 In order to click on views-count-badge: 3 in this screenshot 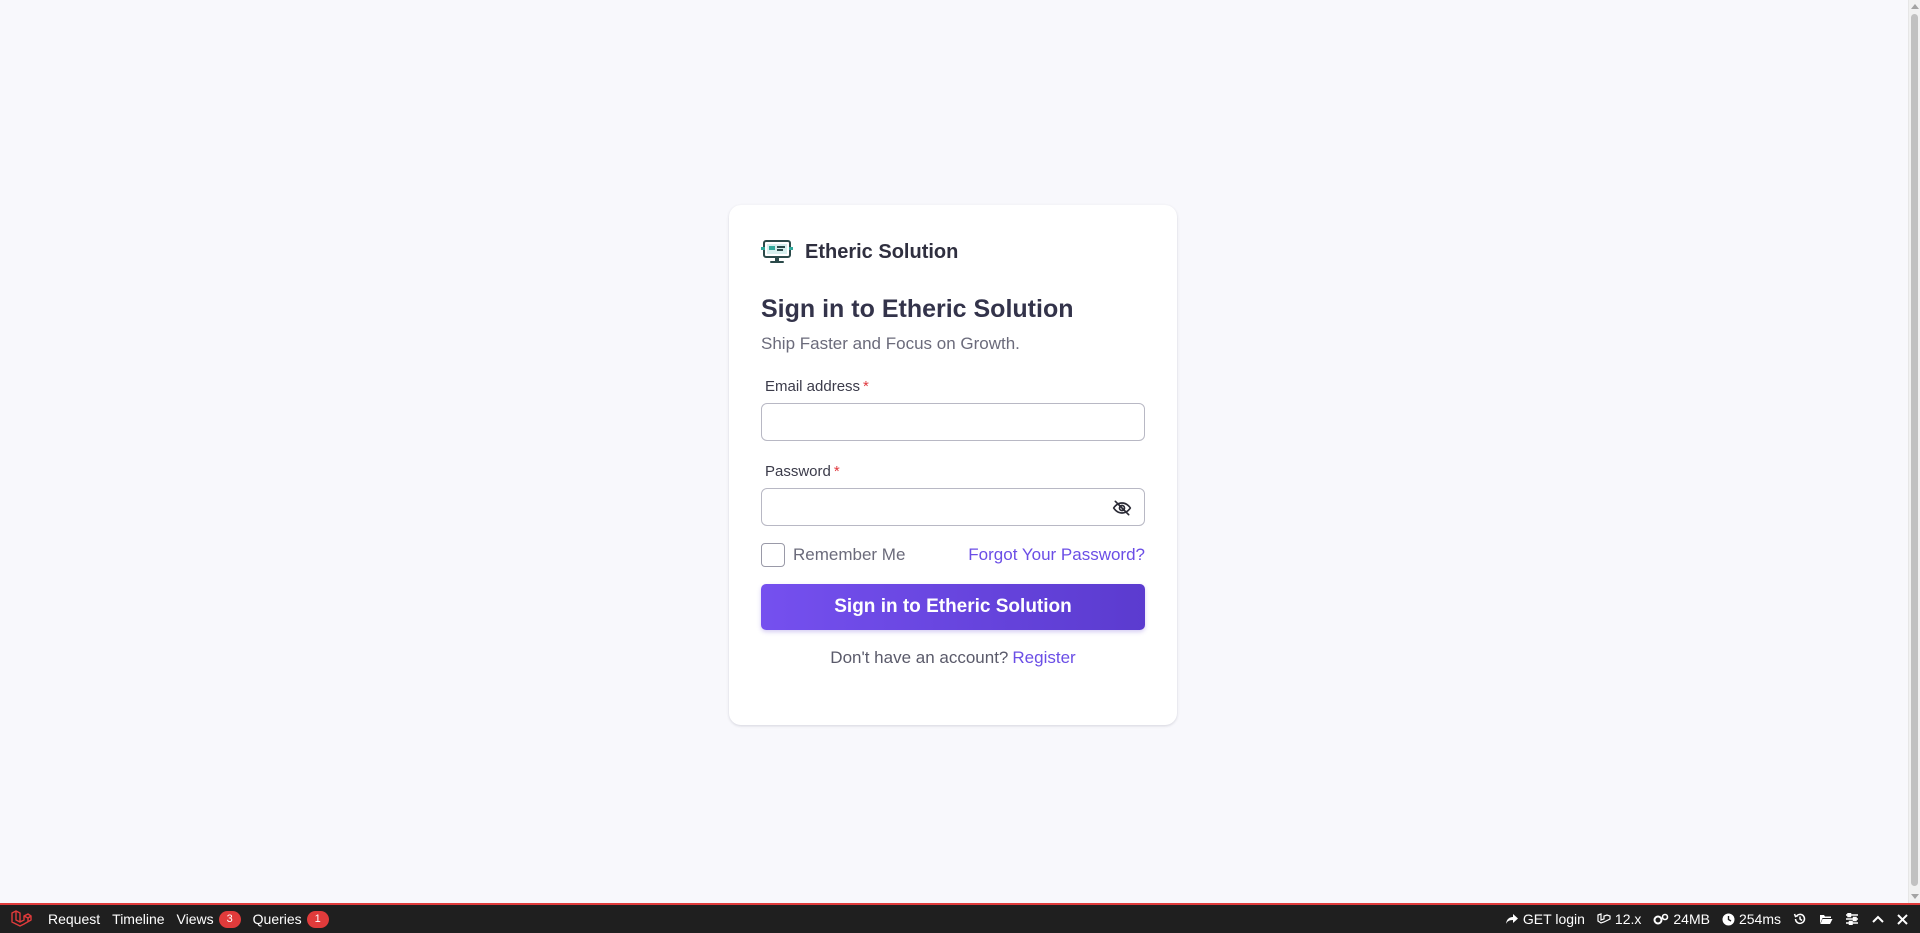, I will do `click(229, 919)`.